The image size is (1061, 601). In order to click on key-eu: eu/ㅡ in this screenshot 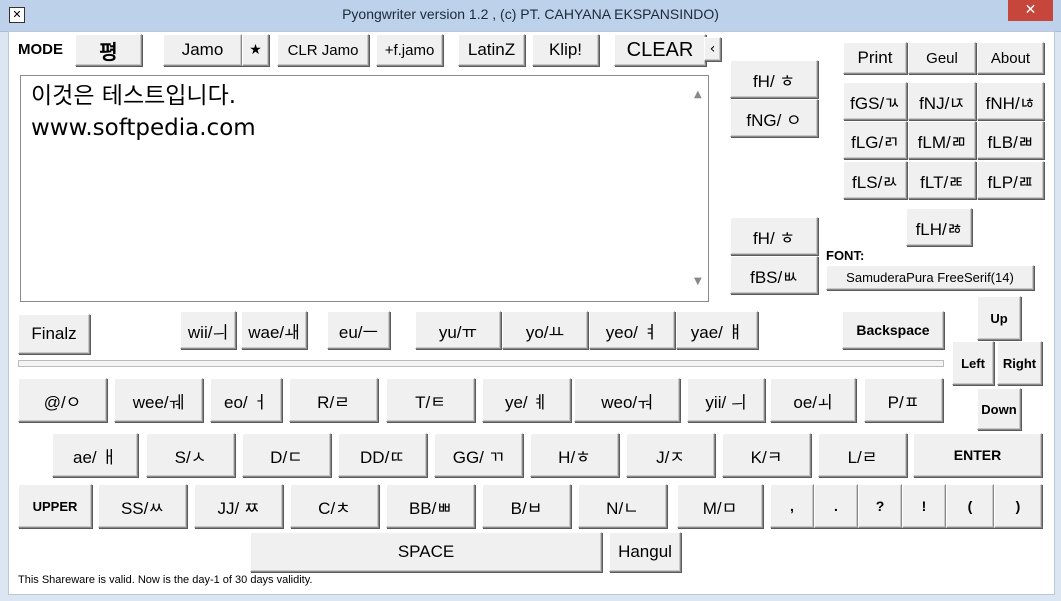, I will do `click(358, 330)`.